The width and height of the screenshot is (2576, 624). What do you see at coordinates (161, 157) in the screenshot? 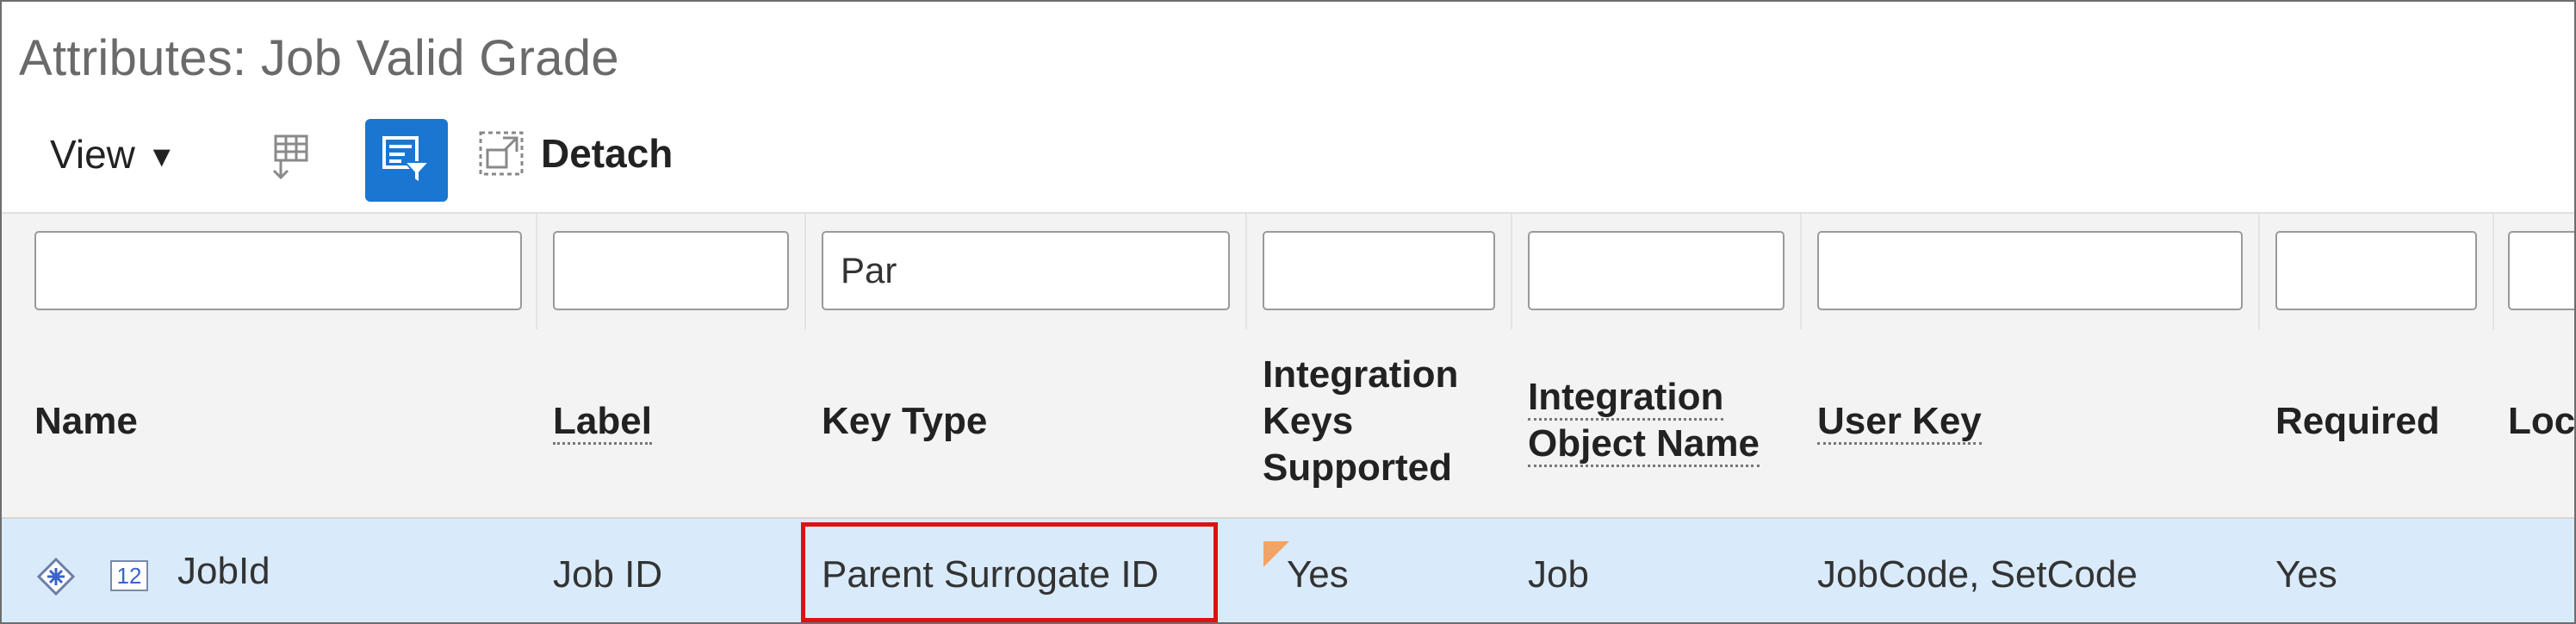
I see `caret-down-icon: ▼` at bounding box center [161, 157].